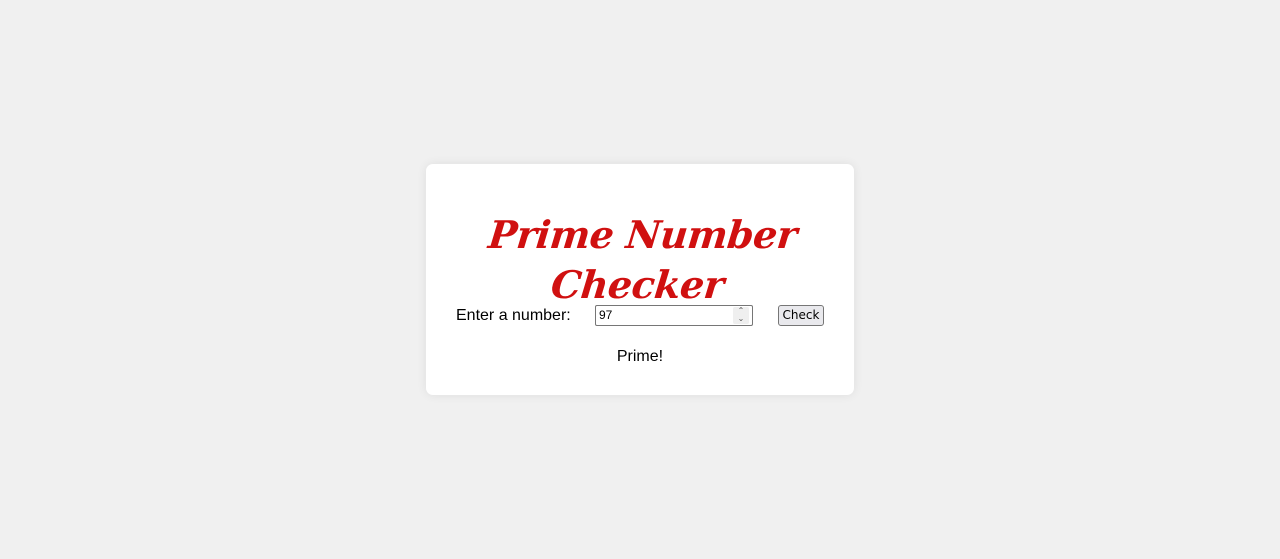  I want to click on number-spinner: ⌃ ⌄, so click(741, 315).